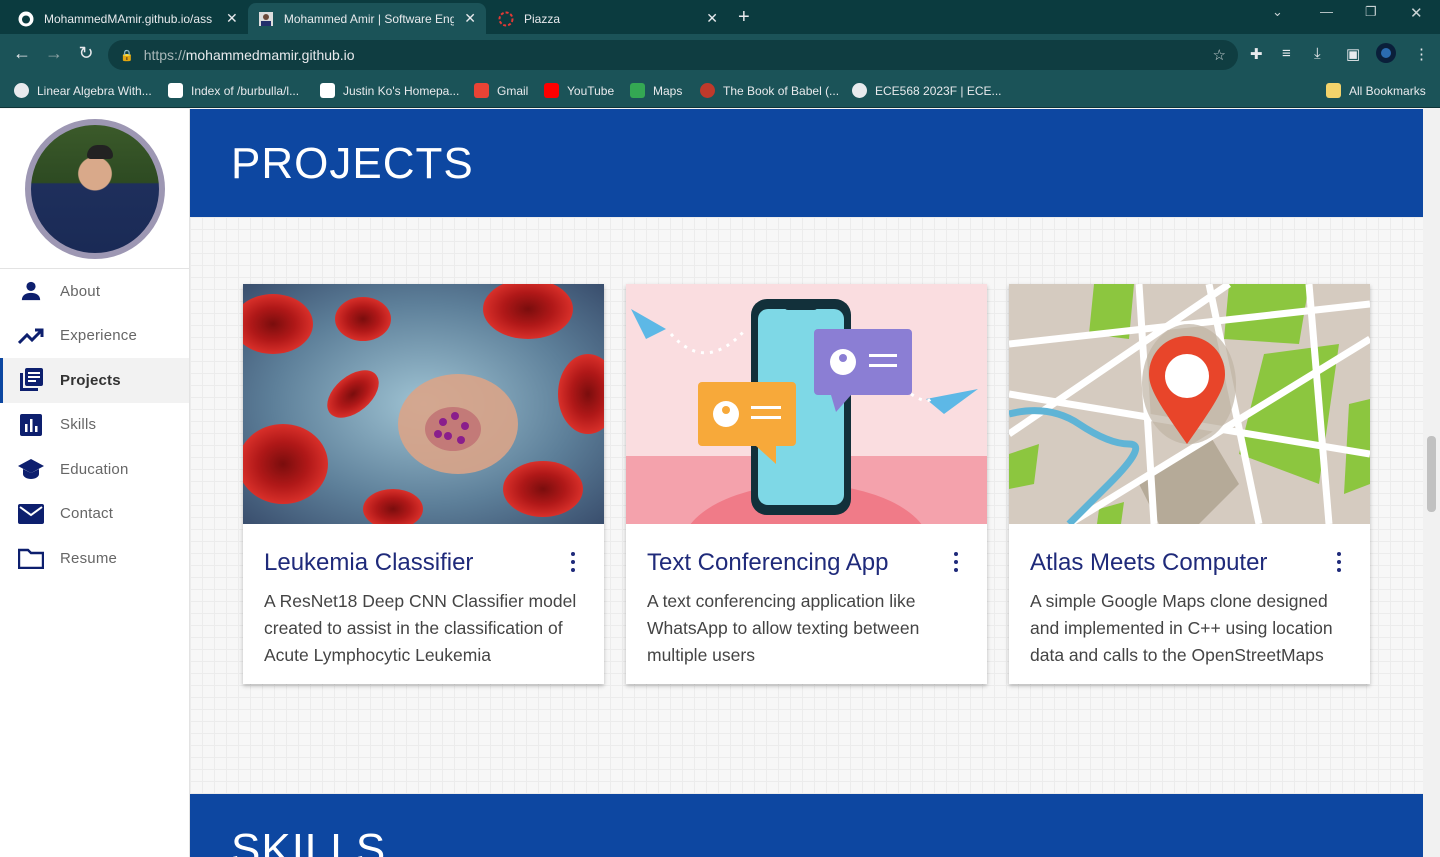 The image size is (1440, 857). I want to click on globe-icon, so click(859, 90).